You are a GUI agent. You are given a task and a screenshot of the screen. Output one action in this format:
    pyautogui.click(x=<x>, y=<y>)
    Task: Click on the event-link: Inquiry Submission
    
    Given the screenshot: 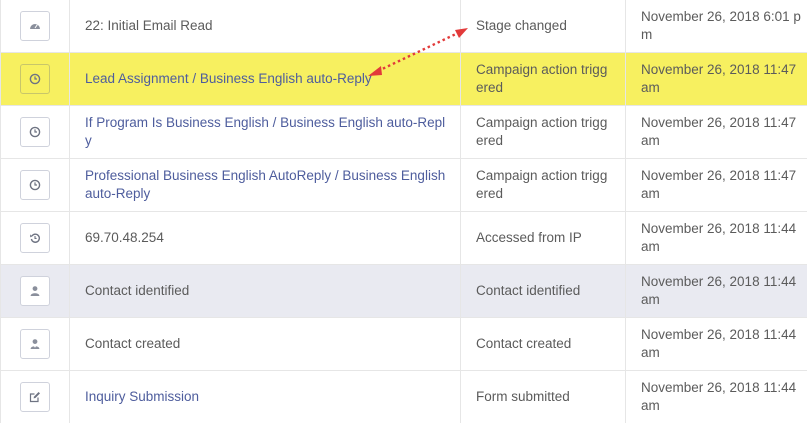 What is the action you would take?
    pyautogui.click(x=265, y=397)
    